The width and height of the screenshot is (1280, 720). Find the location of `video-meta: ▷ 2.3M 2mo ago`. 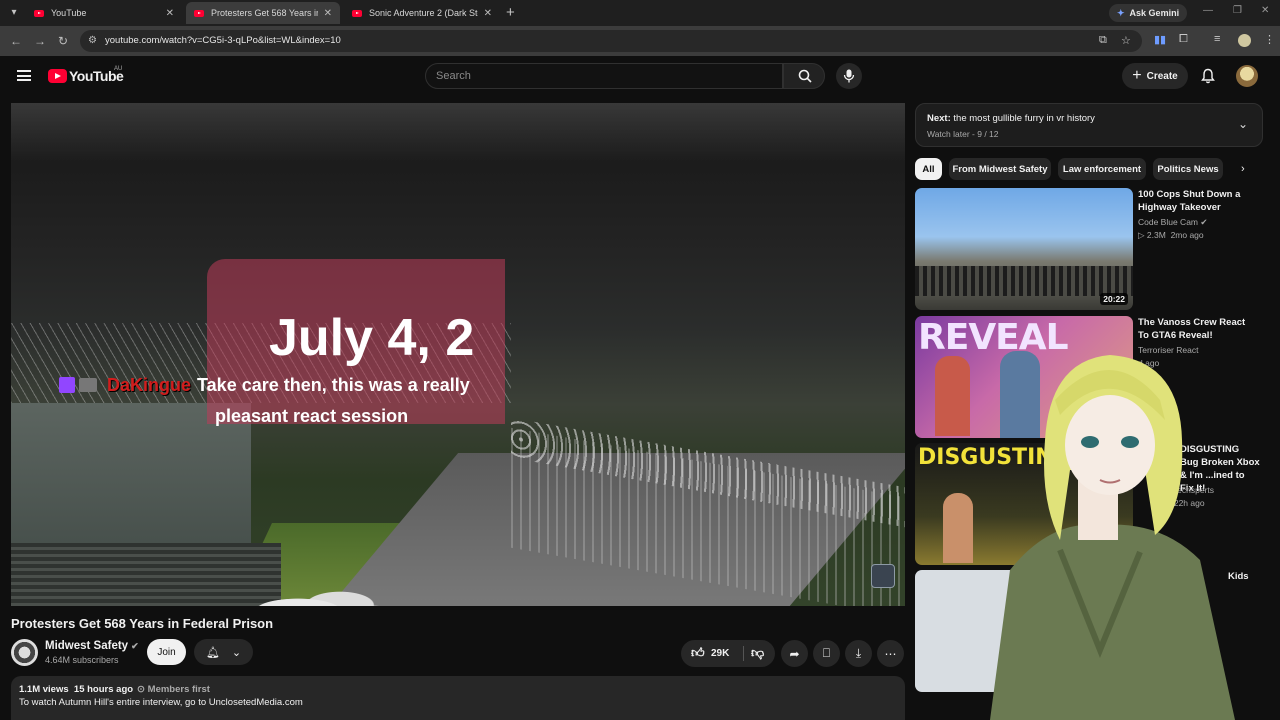

video-meta: ▷ 2.3M 2mo ago is located at coordinates (1171, 235).